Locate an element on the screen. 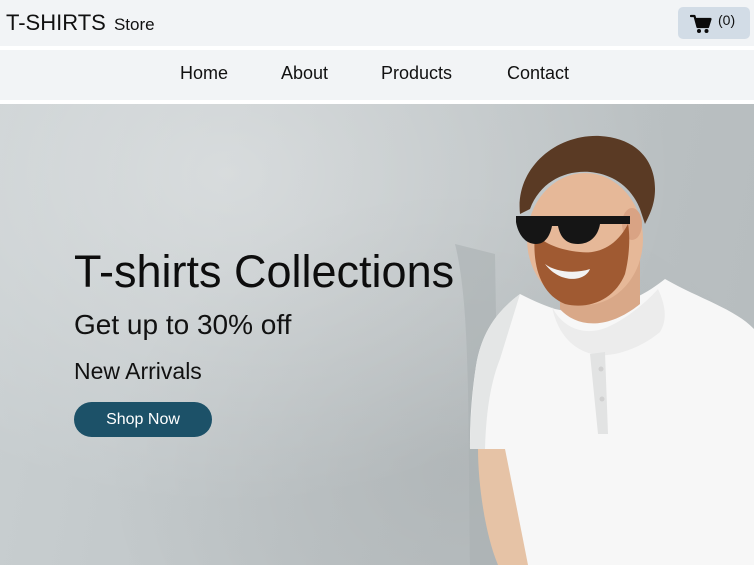 This screenshot has width=754, height=565. nav-about: About is located at coordinates (304, 73).